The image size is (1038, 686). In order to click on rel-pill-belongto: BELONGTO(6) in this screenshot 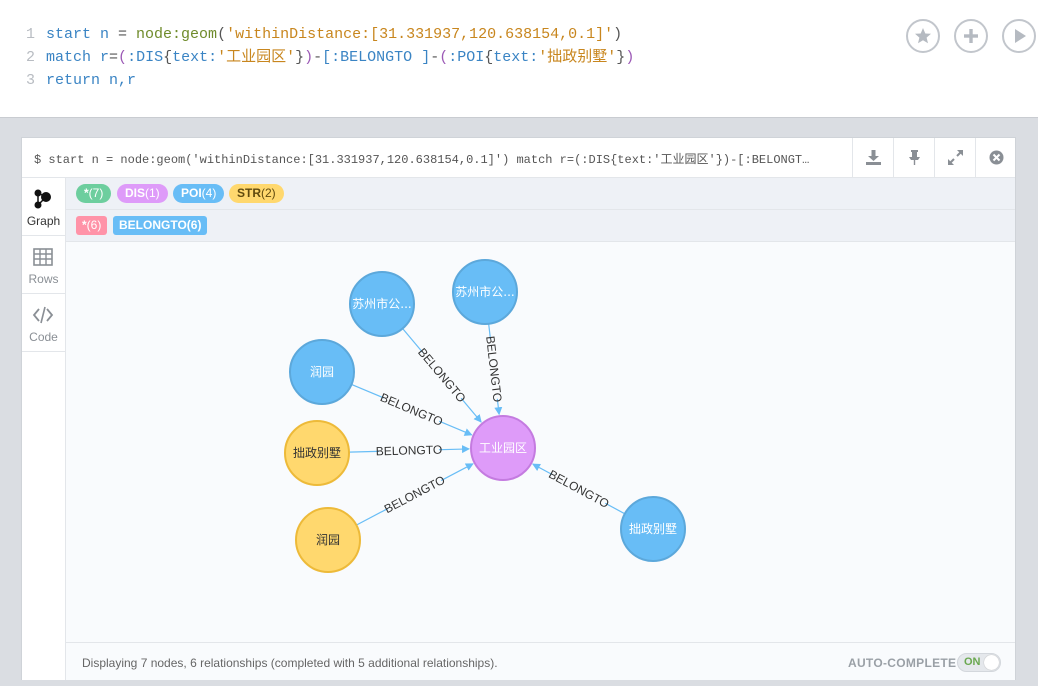, I will do `click(160, 225)`.